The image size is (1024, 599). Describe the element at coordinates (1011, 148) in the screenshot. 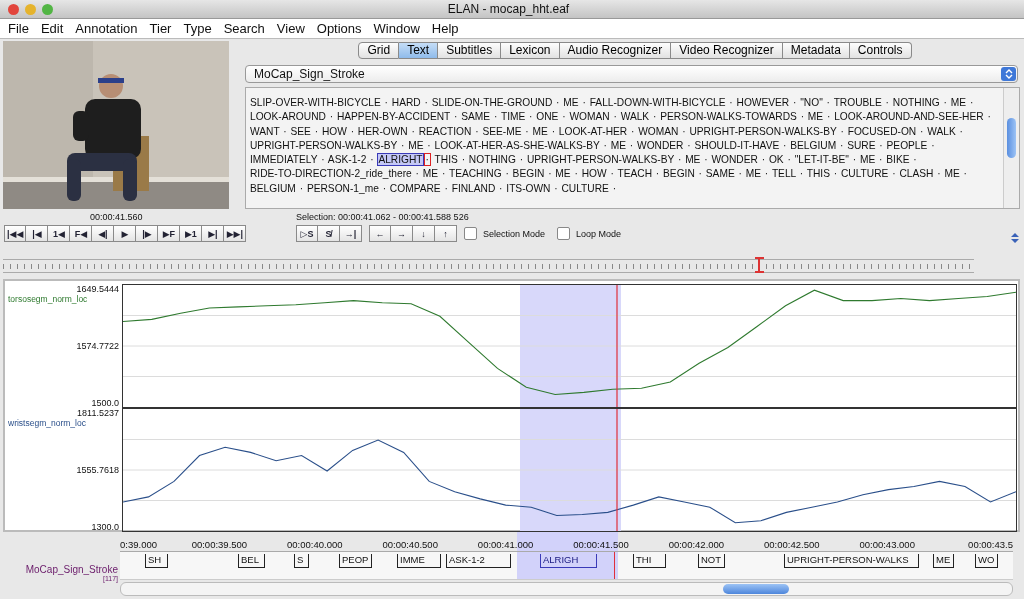

I see `scrollbar` at that location.